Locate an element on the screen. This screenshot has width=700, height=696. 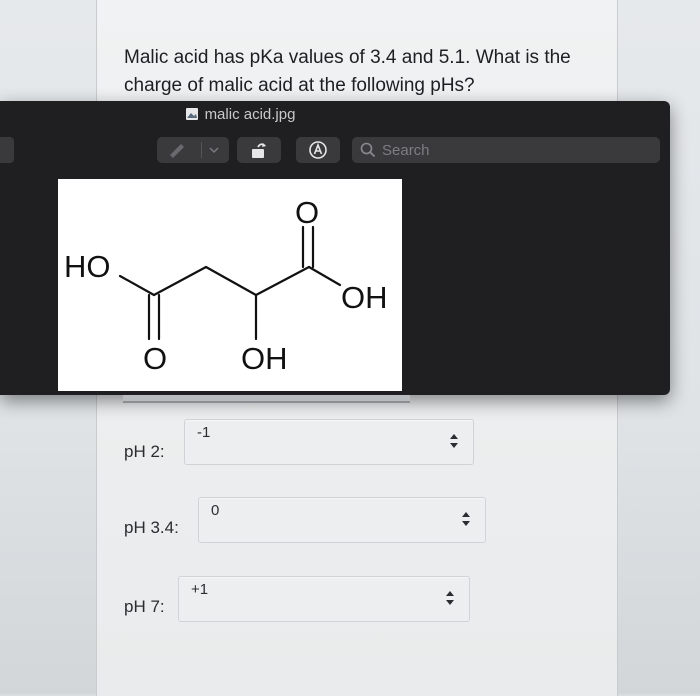
rotate-icon is located at coordinates (259, 150).